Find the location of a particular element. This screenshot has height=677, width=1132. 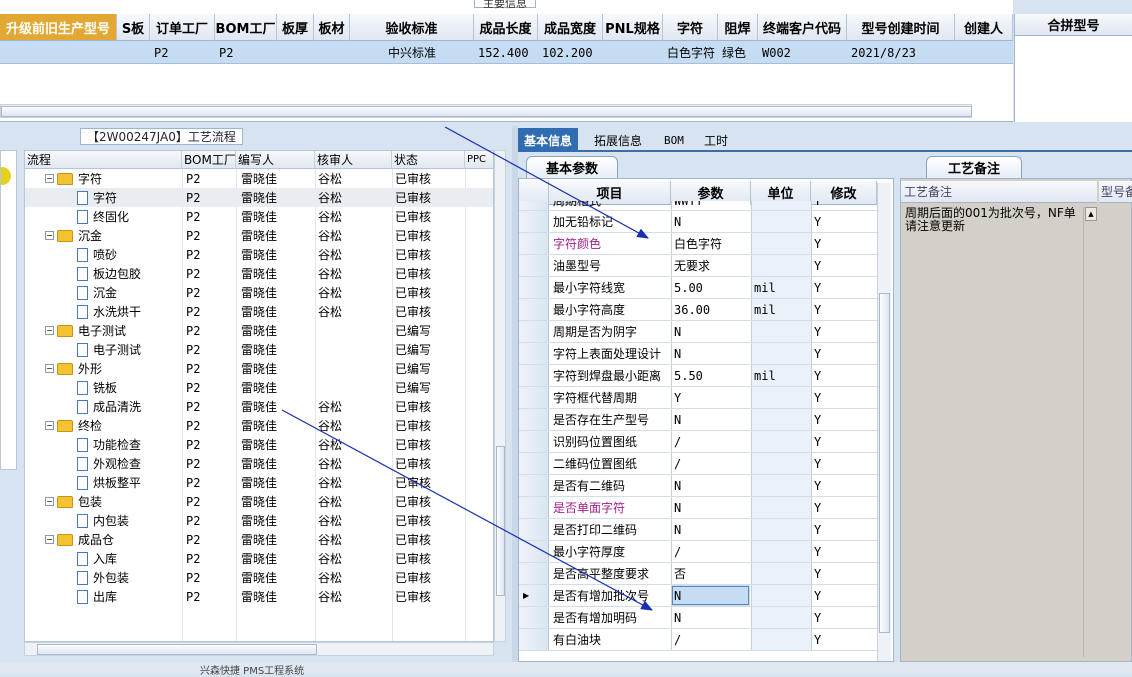

param-row: 周期格式 WWYY Y is located at coordinates (699, 206).